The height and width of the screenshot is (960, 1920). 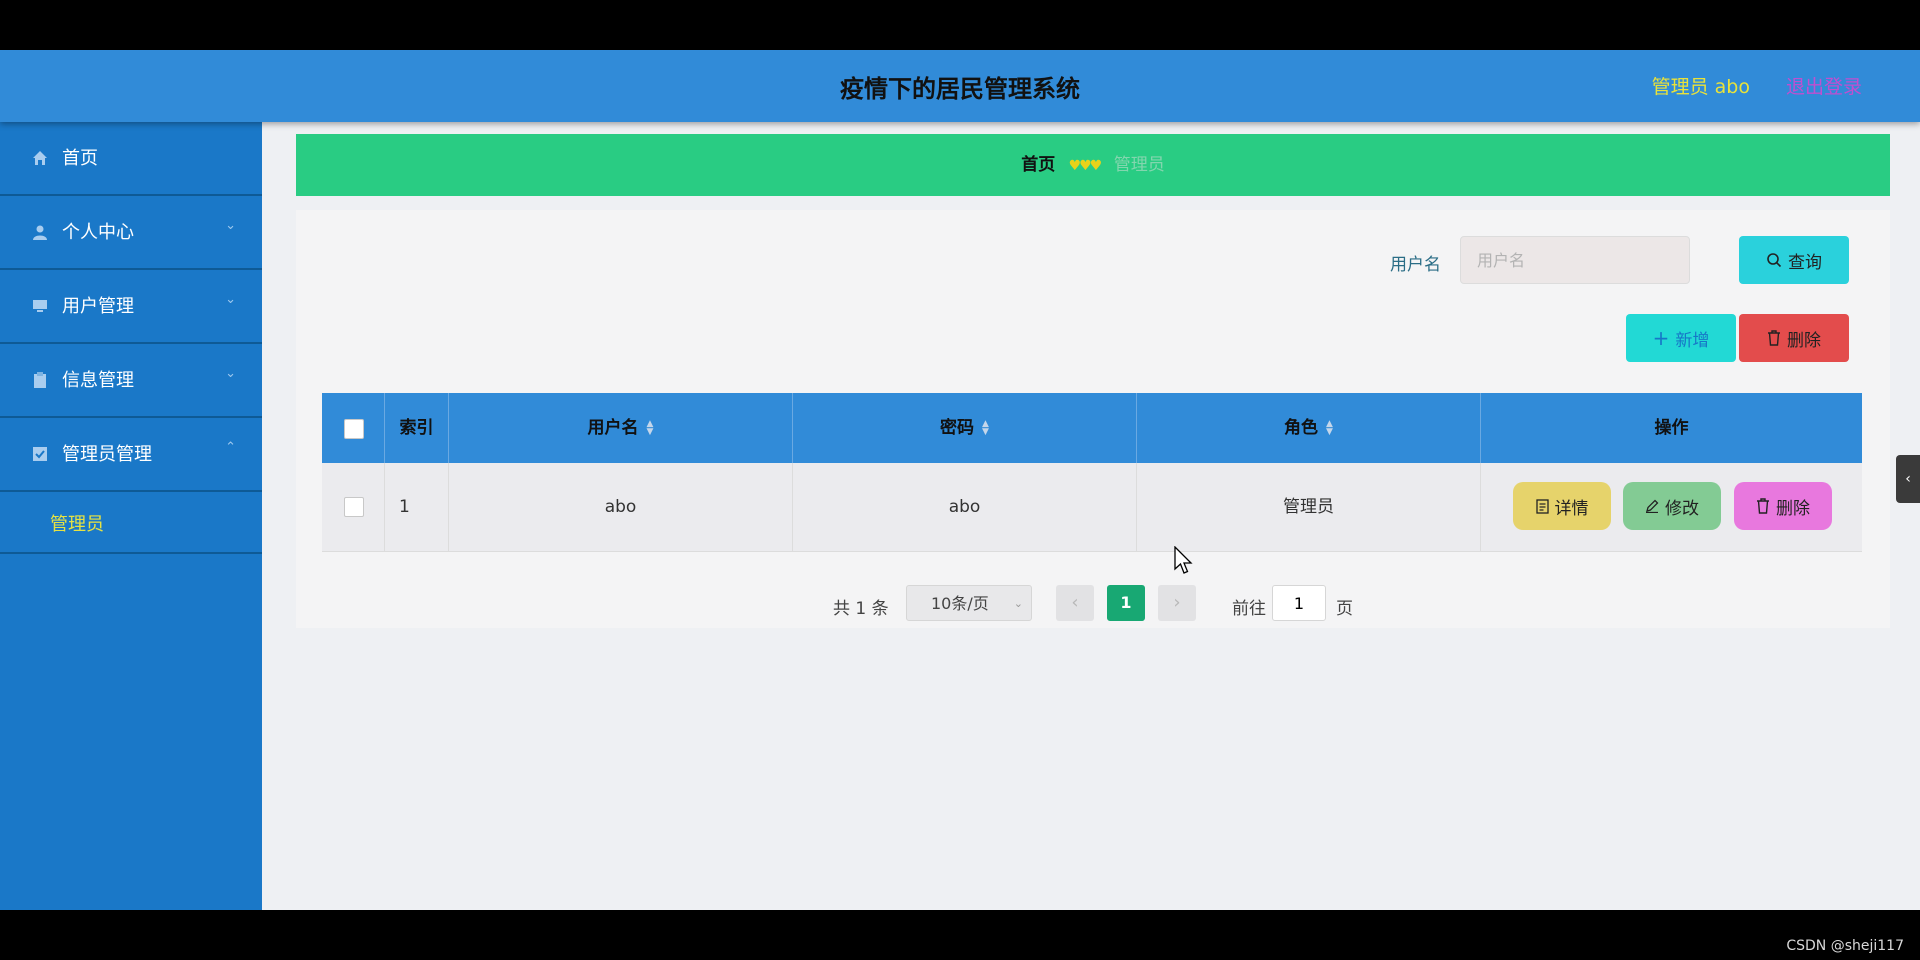 What do you see at coordinates (1301, 428) in the screenshot?
I see `col-role-label: 角色` at bounding box center [1301, 428].